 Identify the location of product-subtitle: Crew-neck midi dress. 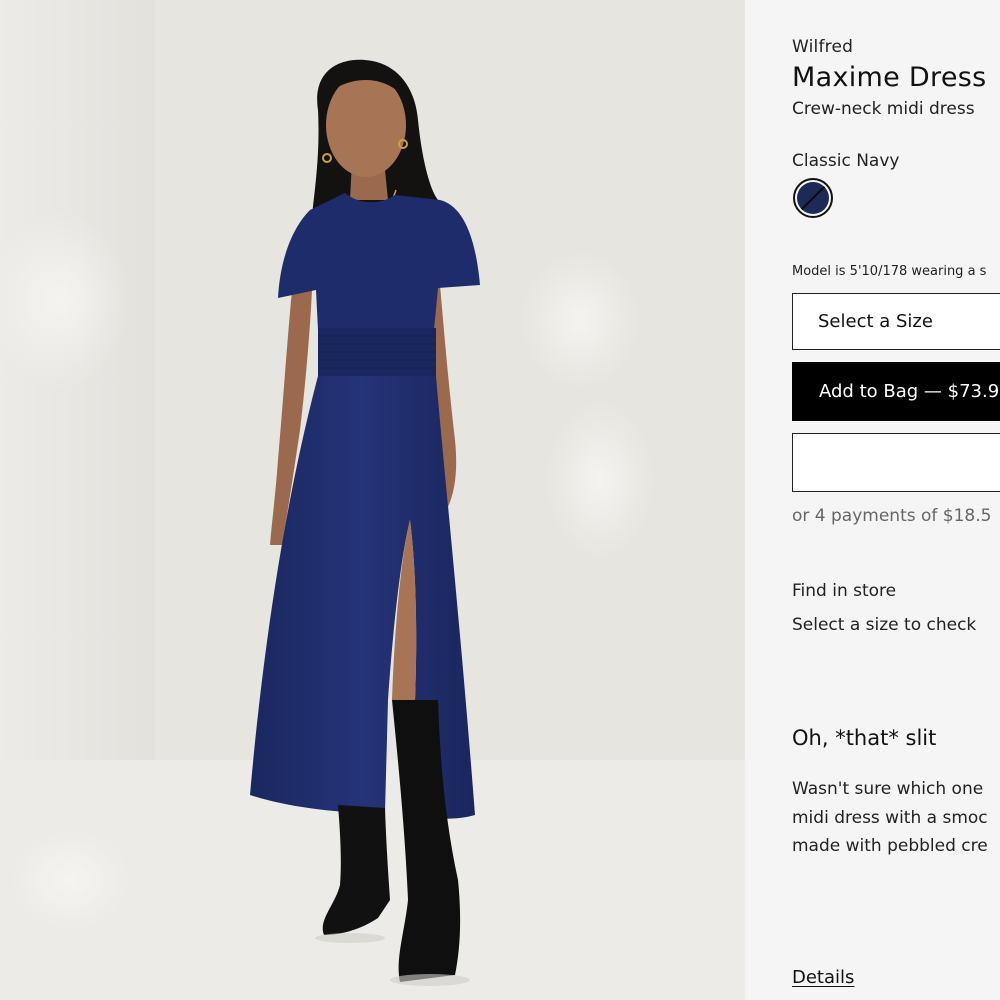
(883, 109).